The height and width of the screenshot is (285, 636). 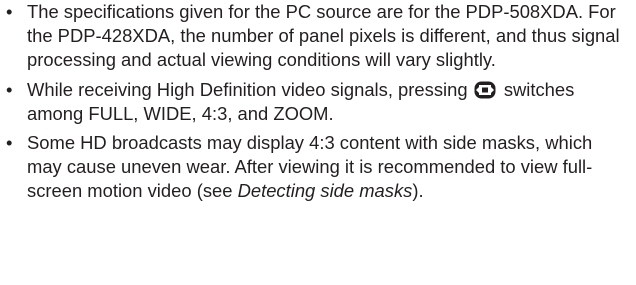 I want to click on screen-size-button-icon, so click(x=485, y=90).